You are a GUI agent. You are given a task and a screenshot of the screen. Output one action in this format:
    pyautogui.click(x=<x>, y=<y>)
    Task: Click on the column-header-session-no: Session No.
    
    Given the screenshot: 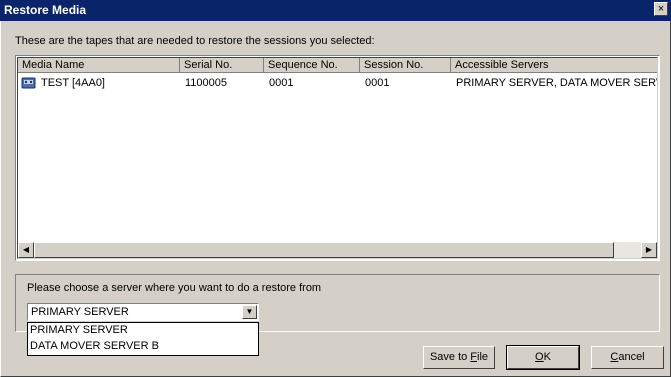 What is the action you would take?
    pyautogui.click(x=405, y=65)
    